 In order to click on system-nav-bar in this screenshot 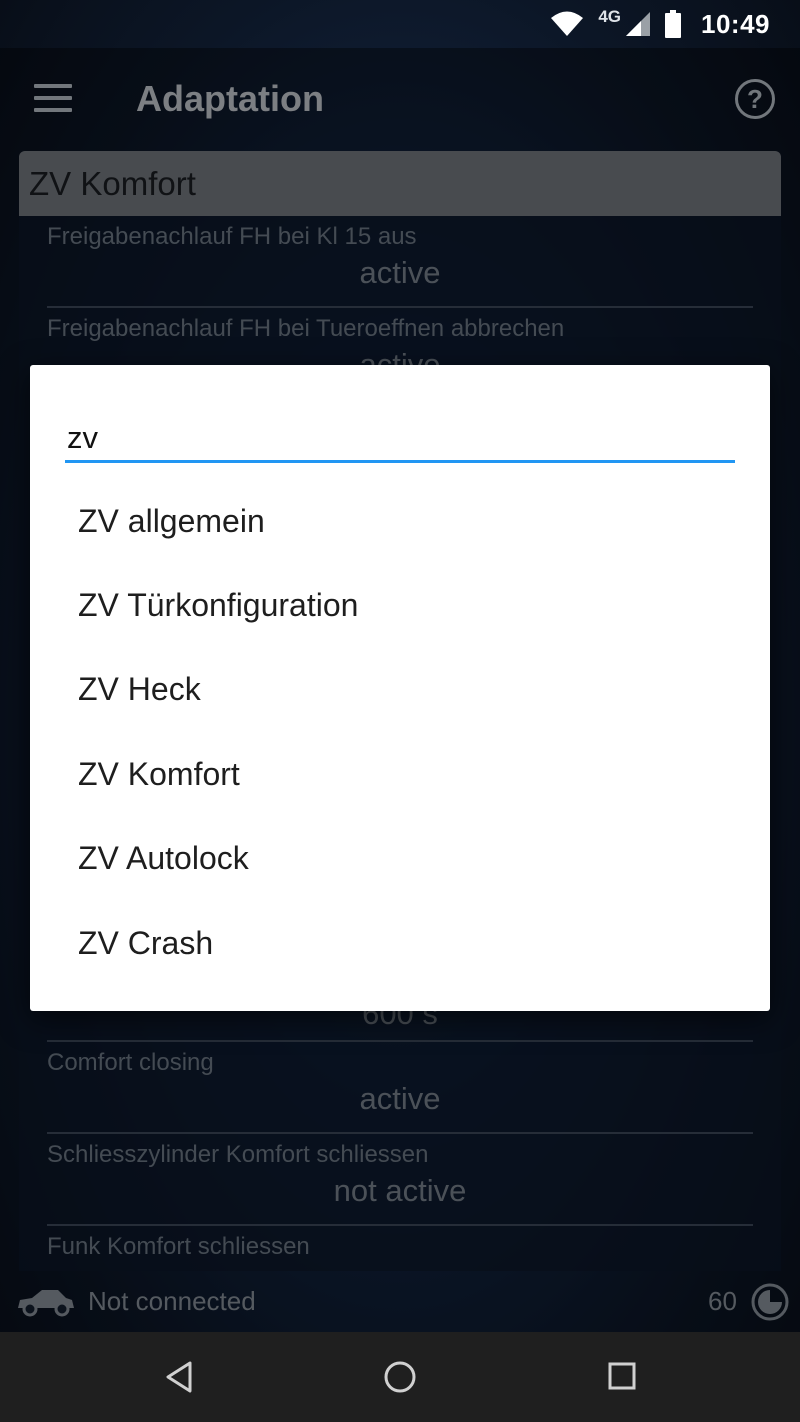, I will do `click(400, 1377)`.